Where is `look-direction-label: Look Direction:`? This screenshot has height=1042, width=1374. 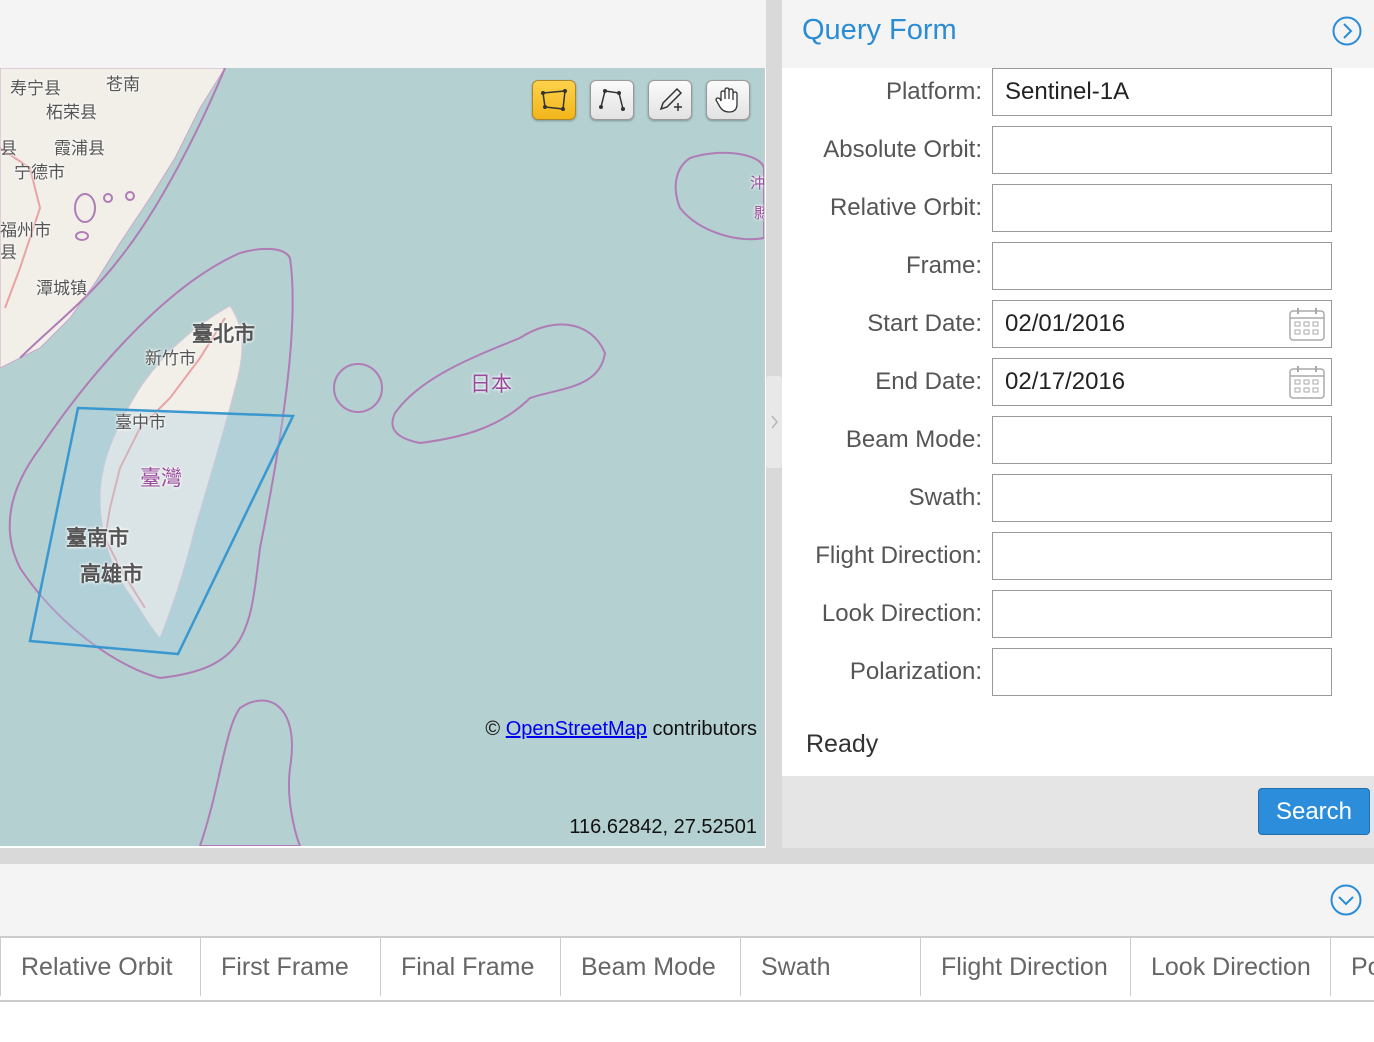
look-direction-label: Look Direction: is located at coordinates (901, 613).